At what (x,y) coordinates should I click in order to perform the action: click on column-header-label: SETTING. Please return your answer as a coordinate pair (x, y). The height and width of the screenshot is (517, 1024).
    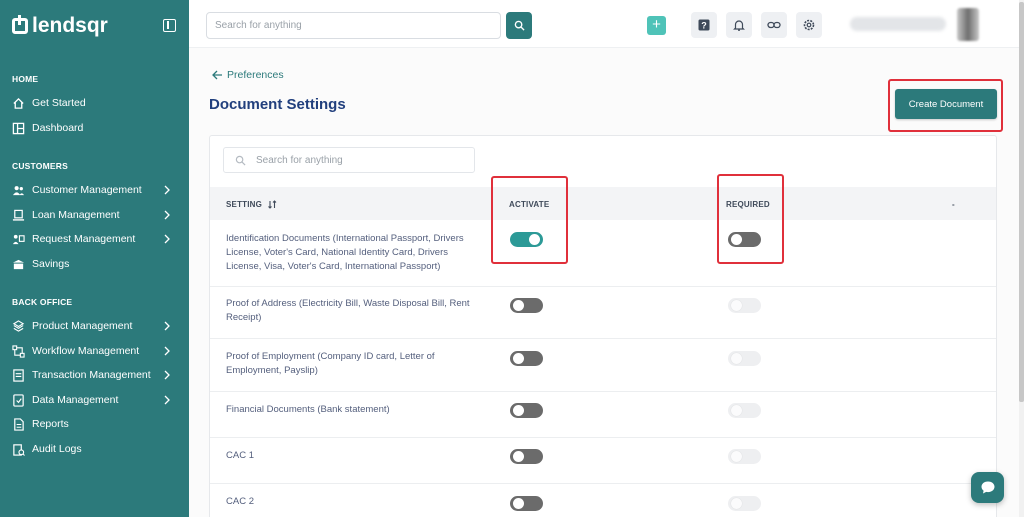
    Looking at the image, I should click on (244, 204).